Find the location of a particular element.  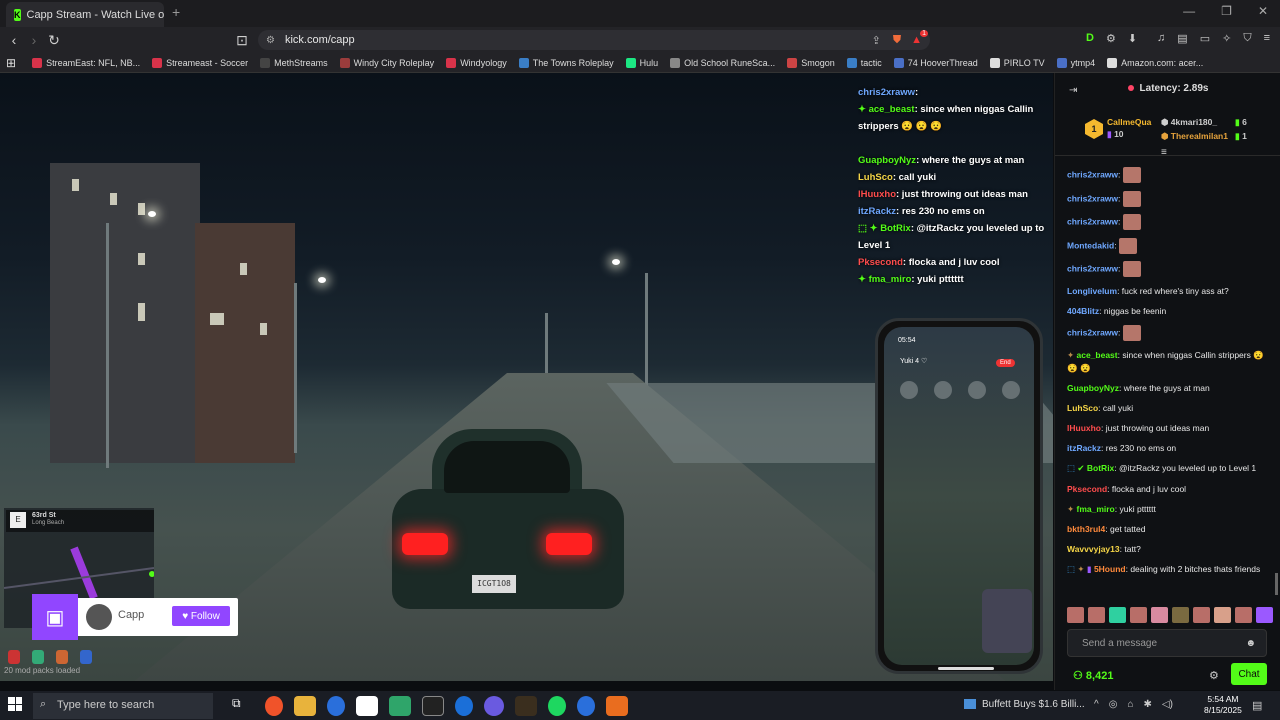

bookmark-item: PIRLO TV is located at coordinates (1017, 62).